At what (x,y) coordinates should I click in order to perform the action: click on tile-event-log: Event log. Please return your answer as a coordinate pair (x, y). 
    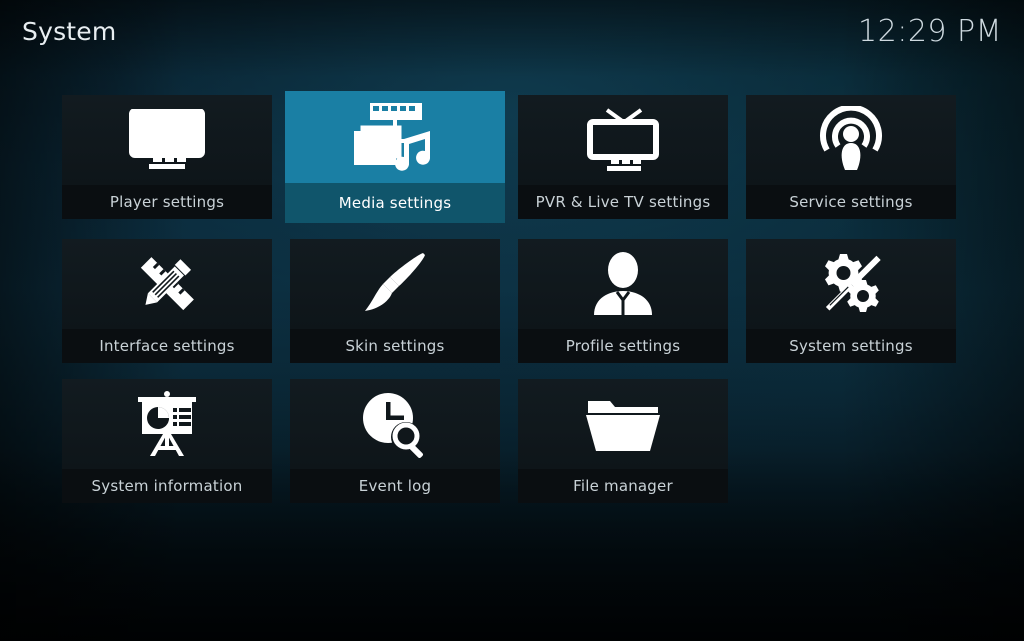
    Looking at the image, I should click on (395, 441).